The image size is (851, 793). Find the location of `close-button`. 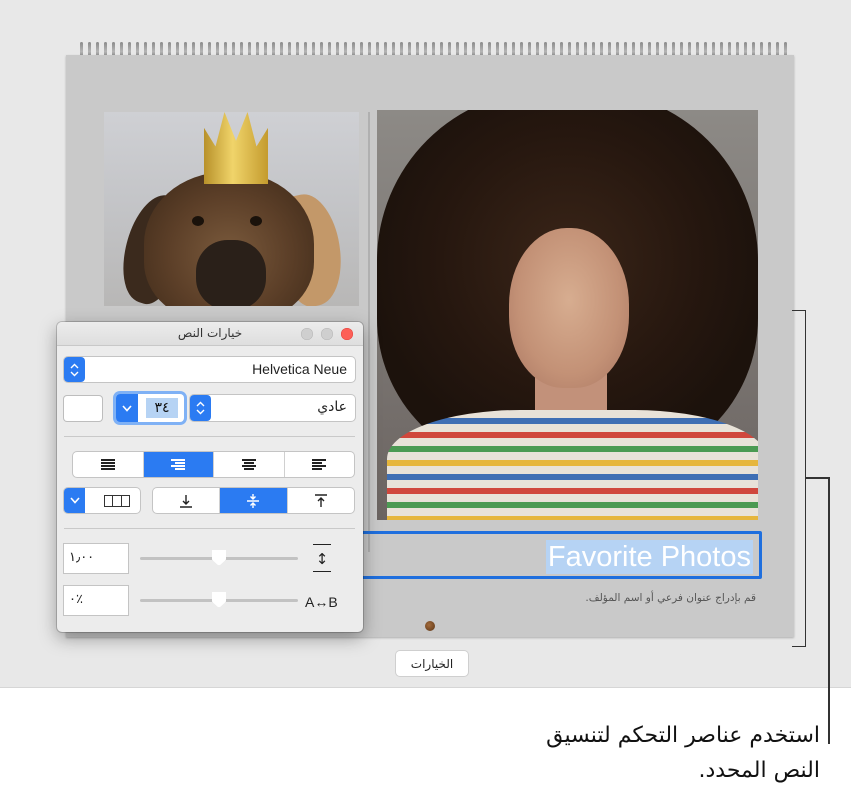

close-button is located at coordinates (347, 334).